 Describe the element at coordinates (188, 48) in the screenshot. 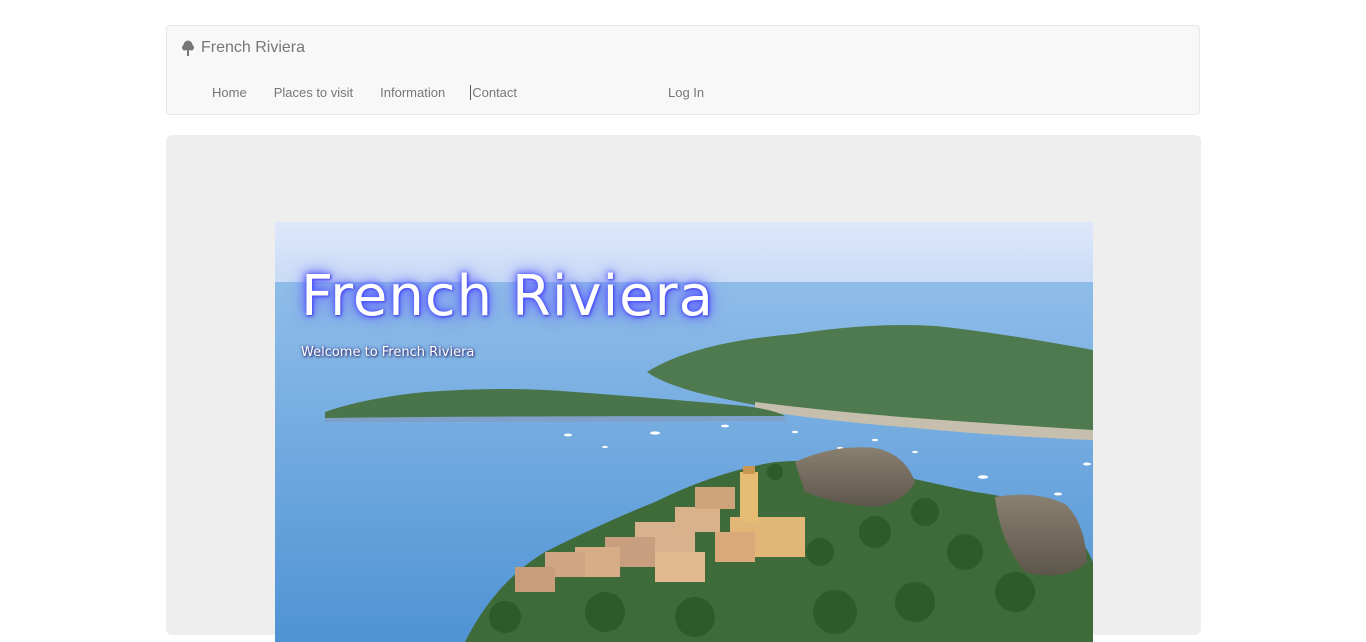

I see `tree-icon` at that location.